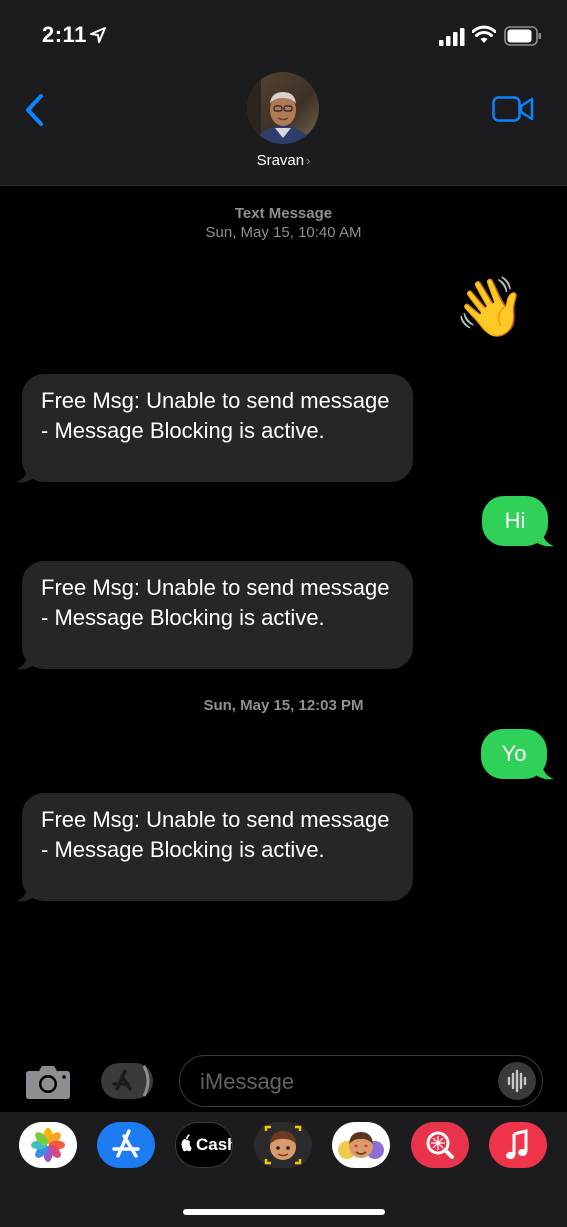 The height and width of the screenshot is (1227, 567). Describe the element at coordinates (440, 1145) in the screenshot. I see `search-images-app-icon` at that location.